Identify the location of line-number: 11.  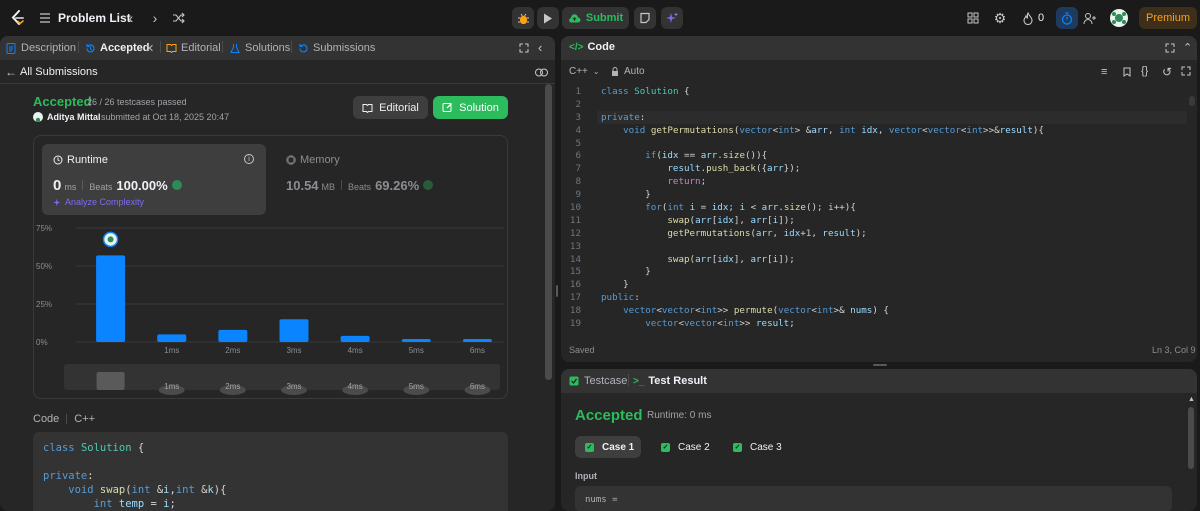
(575, 220).